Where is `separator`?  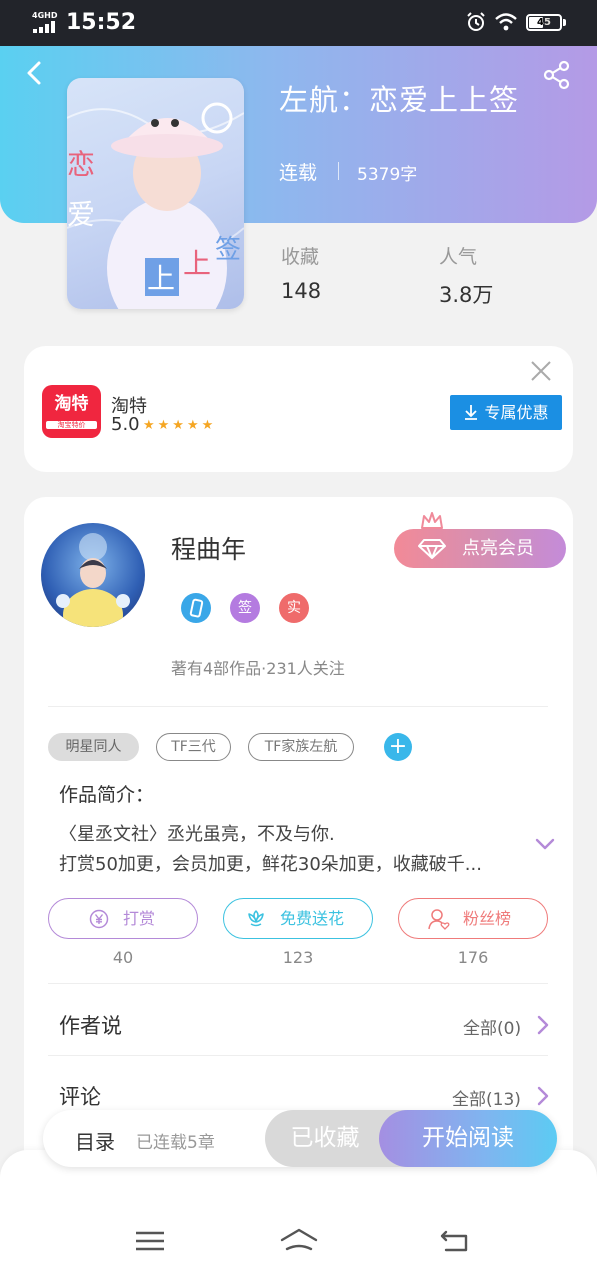
separator is located at coordinates (338, 171).